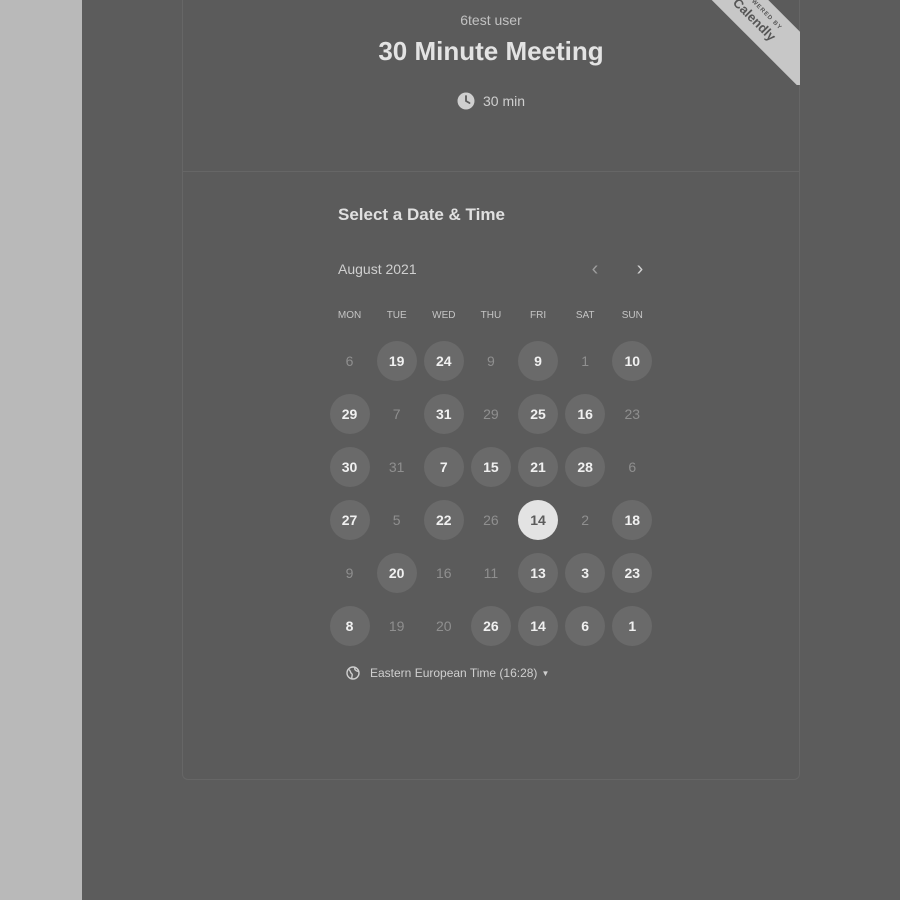 The image size is (900, 900). I want to click on calendar-day-unavailable: 20, so click(443, 625).